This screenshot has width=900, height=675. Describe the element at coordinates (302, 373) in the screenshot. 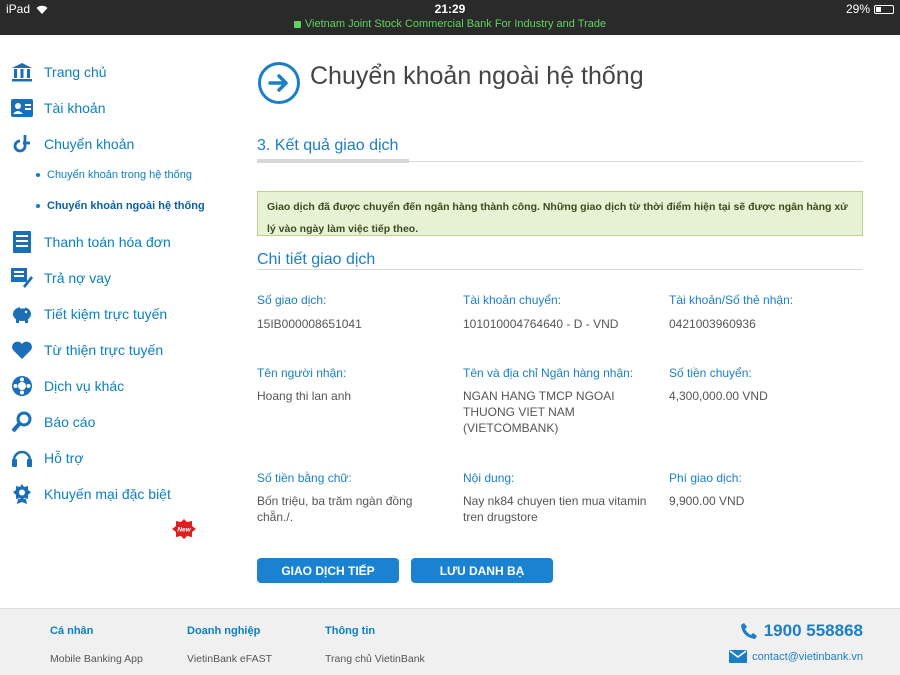

I see `field-label-receiver-name: Tên người nhận:` at that location.